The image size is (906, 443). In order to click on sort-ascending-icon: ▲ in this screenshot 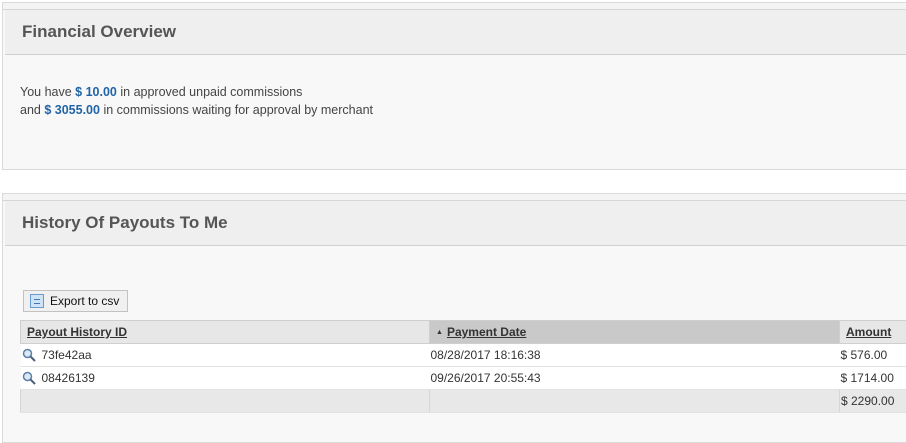, I will do `click(439, 332)`.